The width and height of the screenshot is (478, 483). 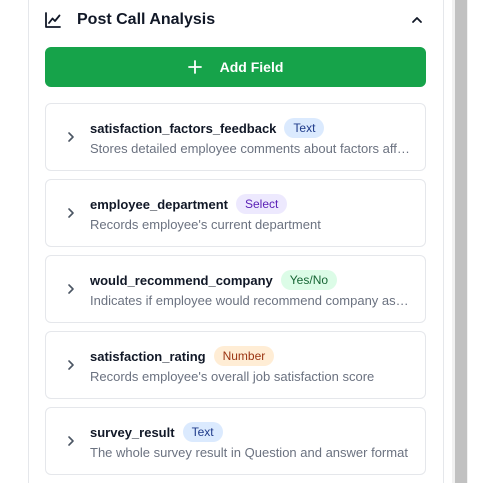 What do you see at coordinates (159, 204) in the screenshot?
I see `field-name: employee_department` at bounding box center [159, 204].